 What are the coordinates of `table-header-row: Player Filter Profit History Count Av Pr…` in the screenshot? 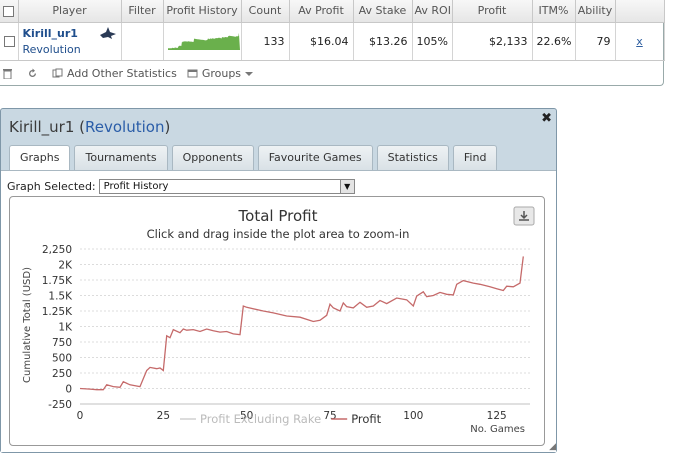 It's located at (332, 11).